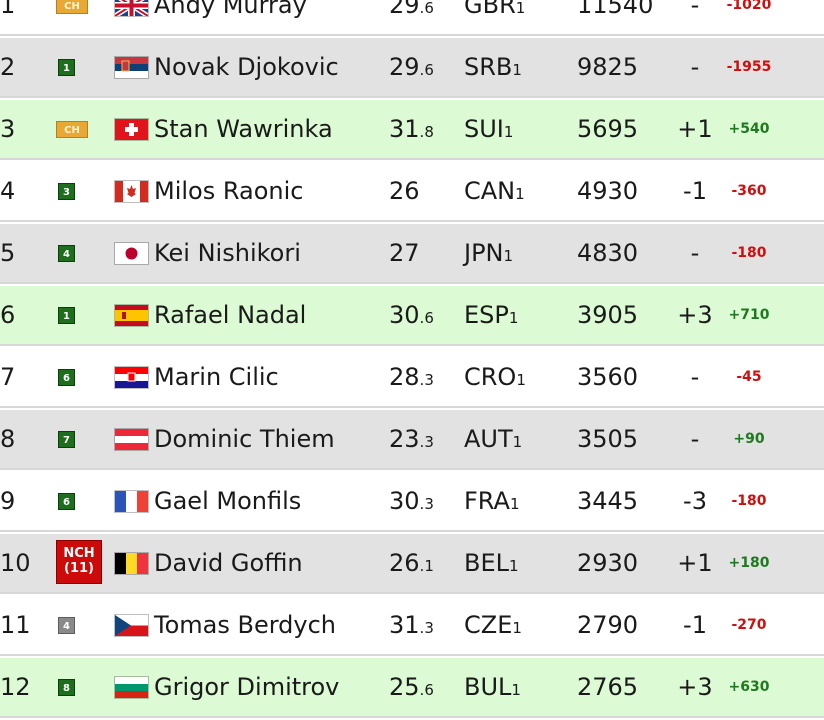 The width and height of the screenshot is (824, 720). Describe the element at coordinates (79, 562) in the screenshot. I see `ranking-badge: NCH (11)` at that location.